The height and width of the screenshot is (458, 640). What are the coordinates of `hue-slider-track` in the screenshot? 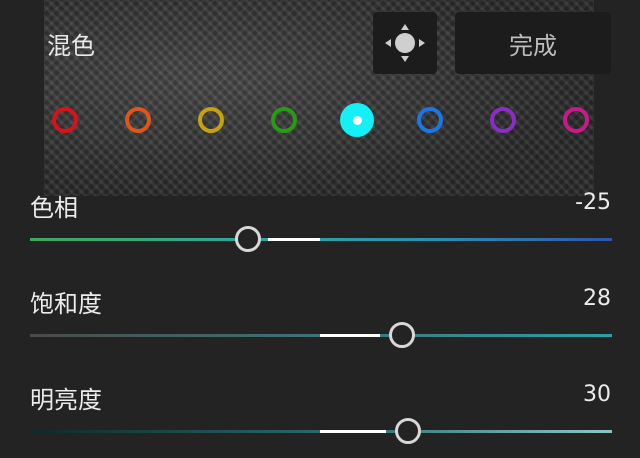 It's located at (321, 239).